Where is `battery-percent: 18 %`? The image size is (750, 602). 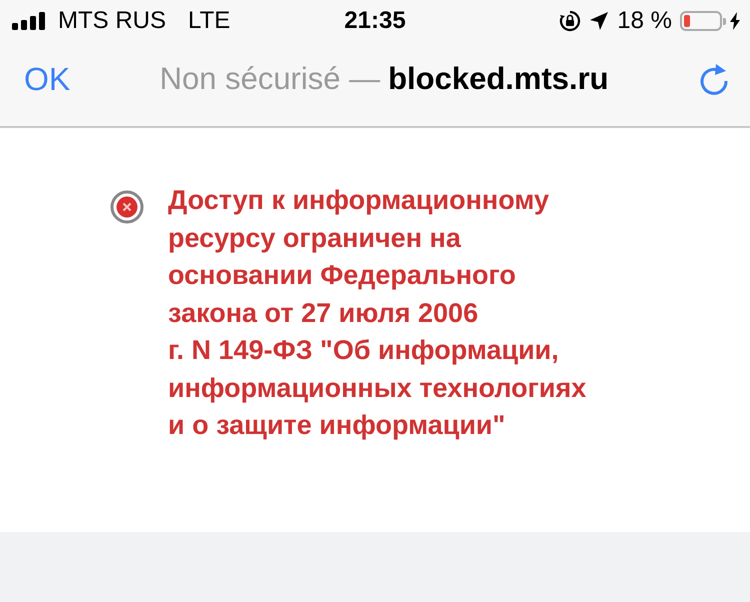
battery-percent: 18 % is located at coordinates (644, 21).